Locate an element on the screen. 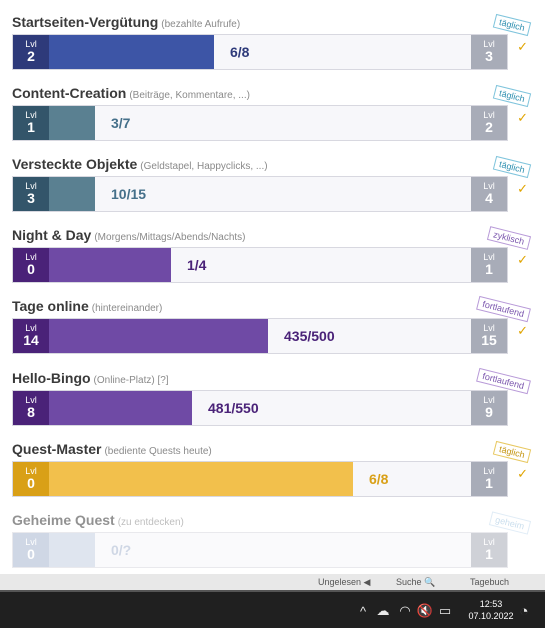 The height and width of the screenshot is (628, 545). current-level: Lvl 14 is located at coordinates (31, 336).